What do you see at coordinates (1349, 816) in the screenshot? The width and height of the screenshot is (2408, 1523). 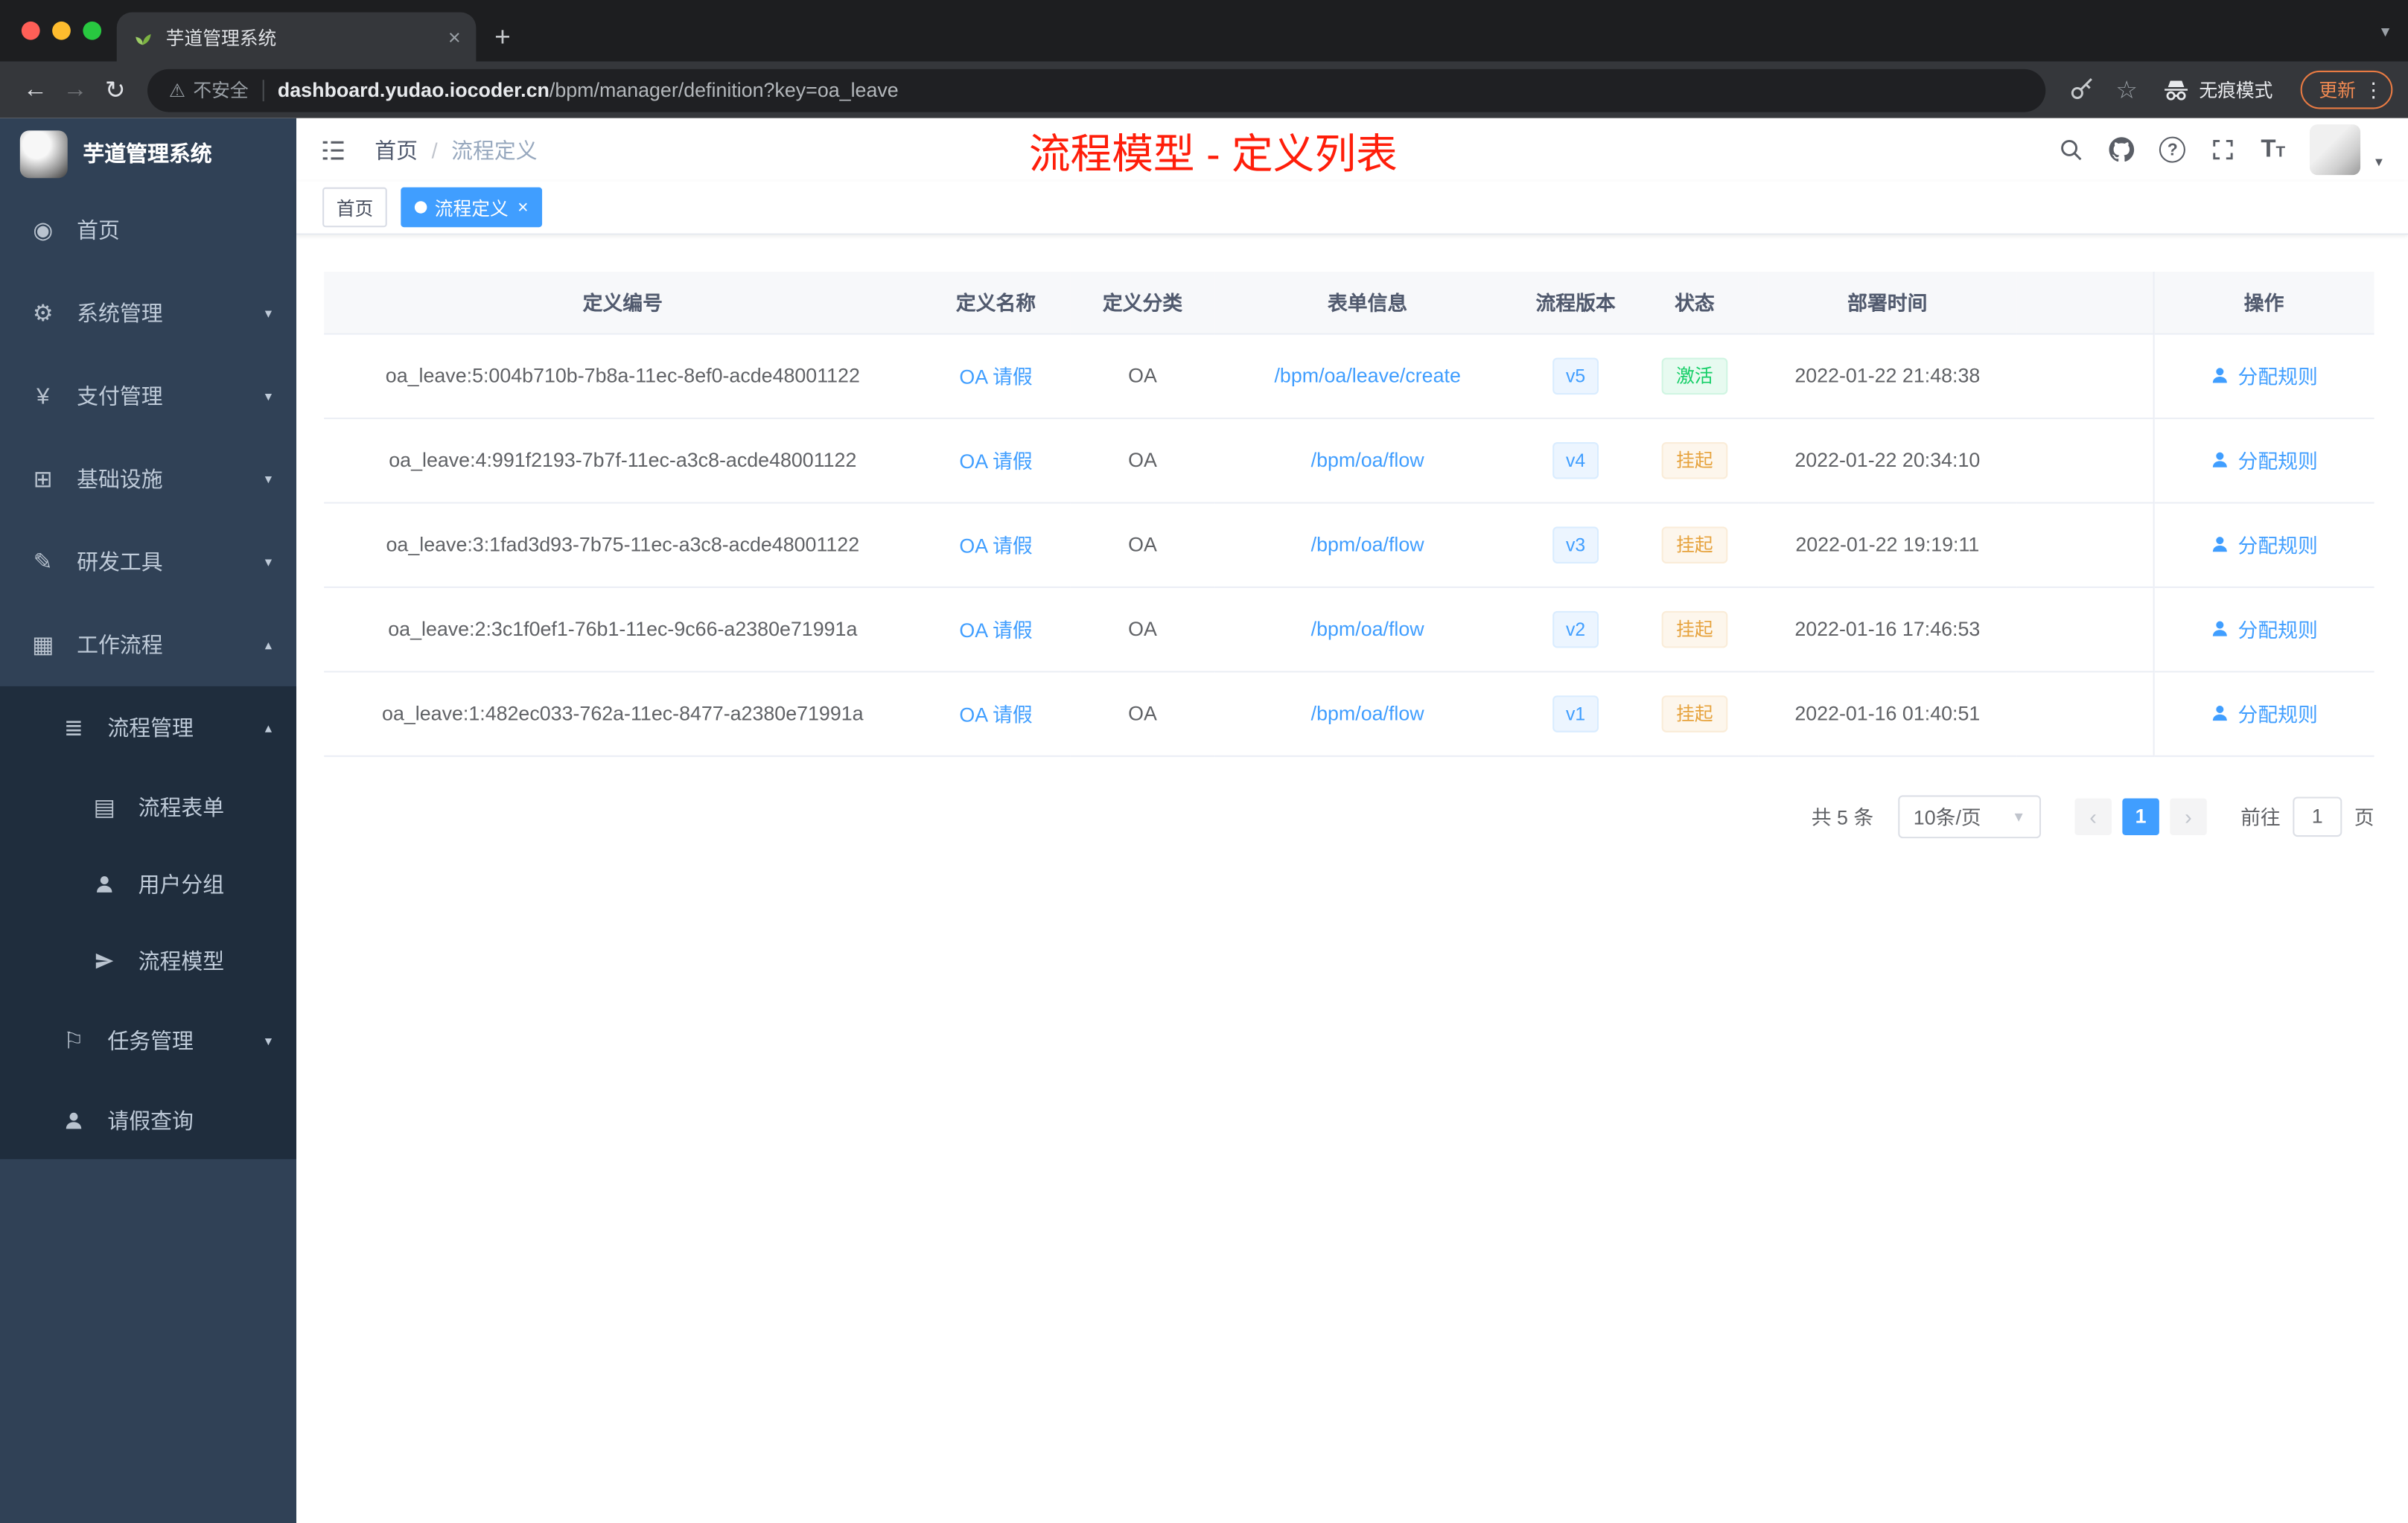 I see `pagination: 共 5 条 10条/页 ▼ ‹ 1 › 前往 页` at bounding box center [1349, 816].